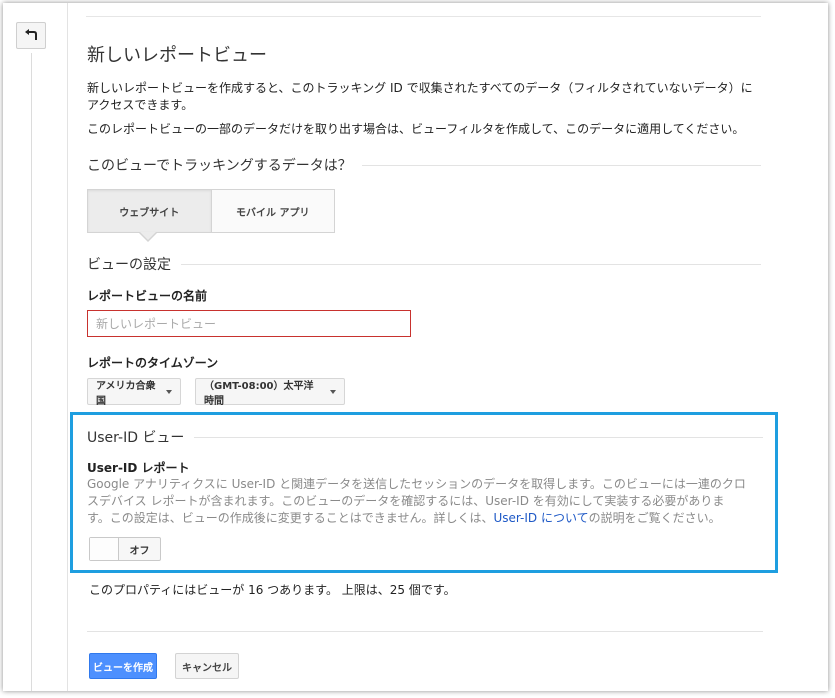 This screenshot has width=835, height=698. What do you see at coordinates (126, 393) in the screenshot?
I see `country-select-value: アメリカ合衆国` at bounding box center [126, 393].